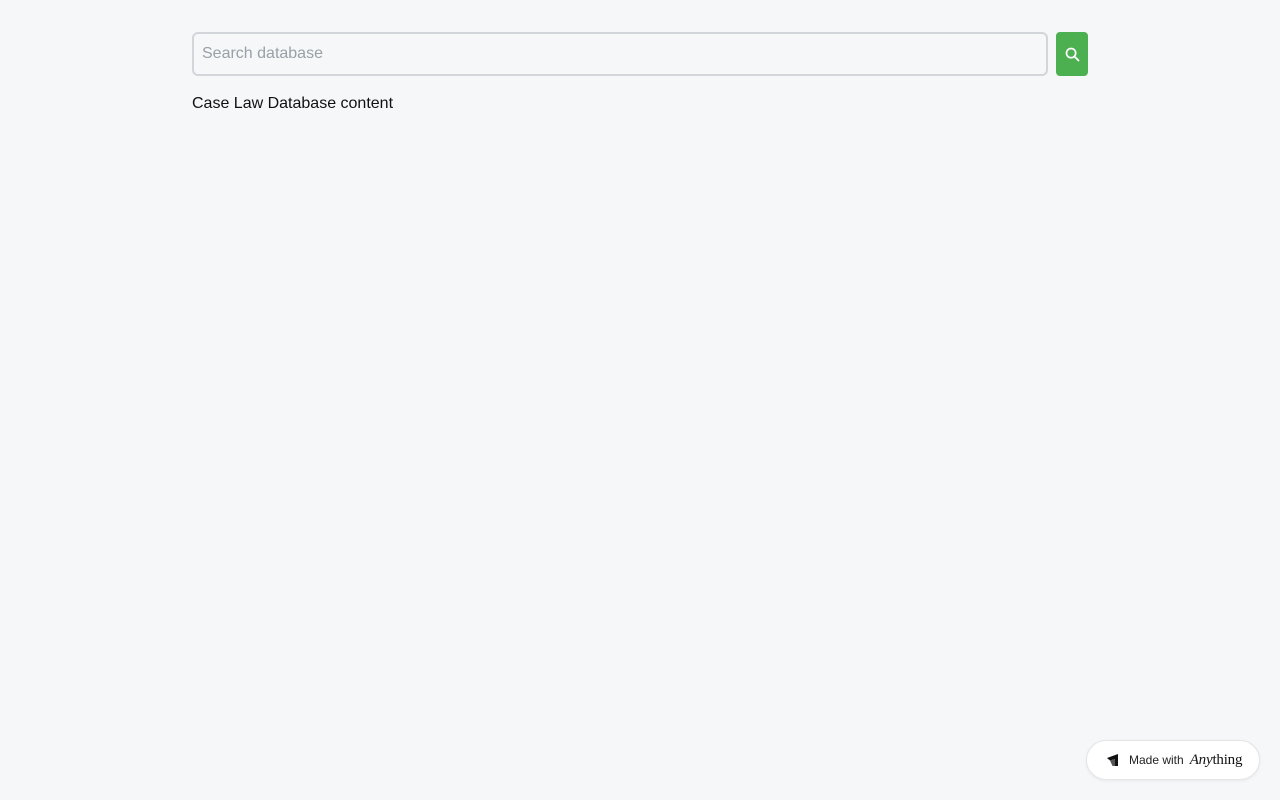 Image resolution: width=1280 pixels, height=800 pixels. I want to click on anything-logo-icon, so click(1112, 760).